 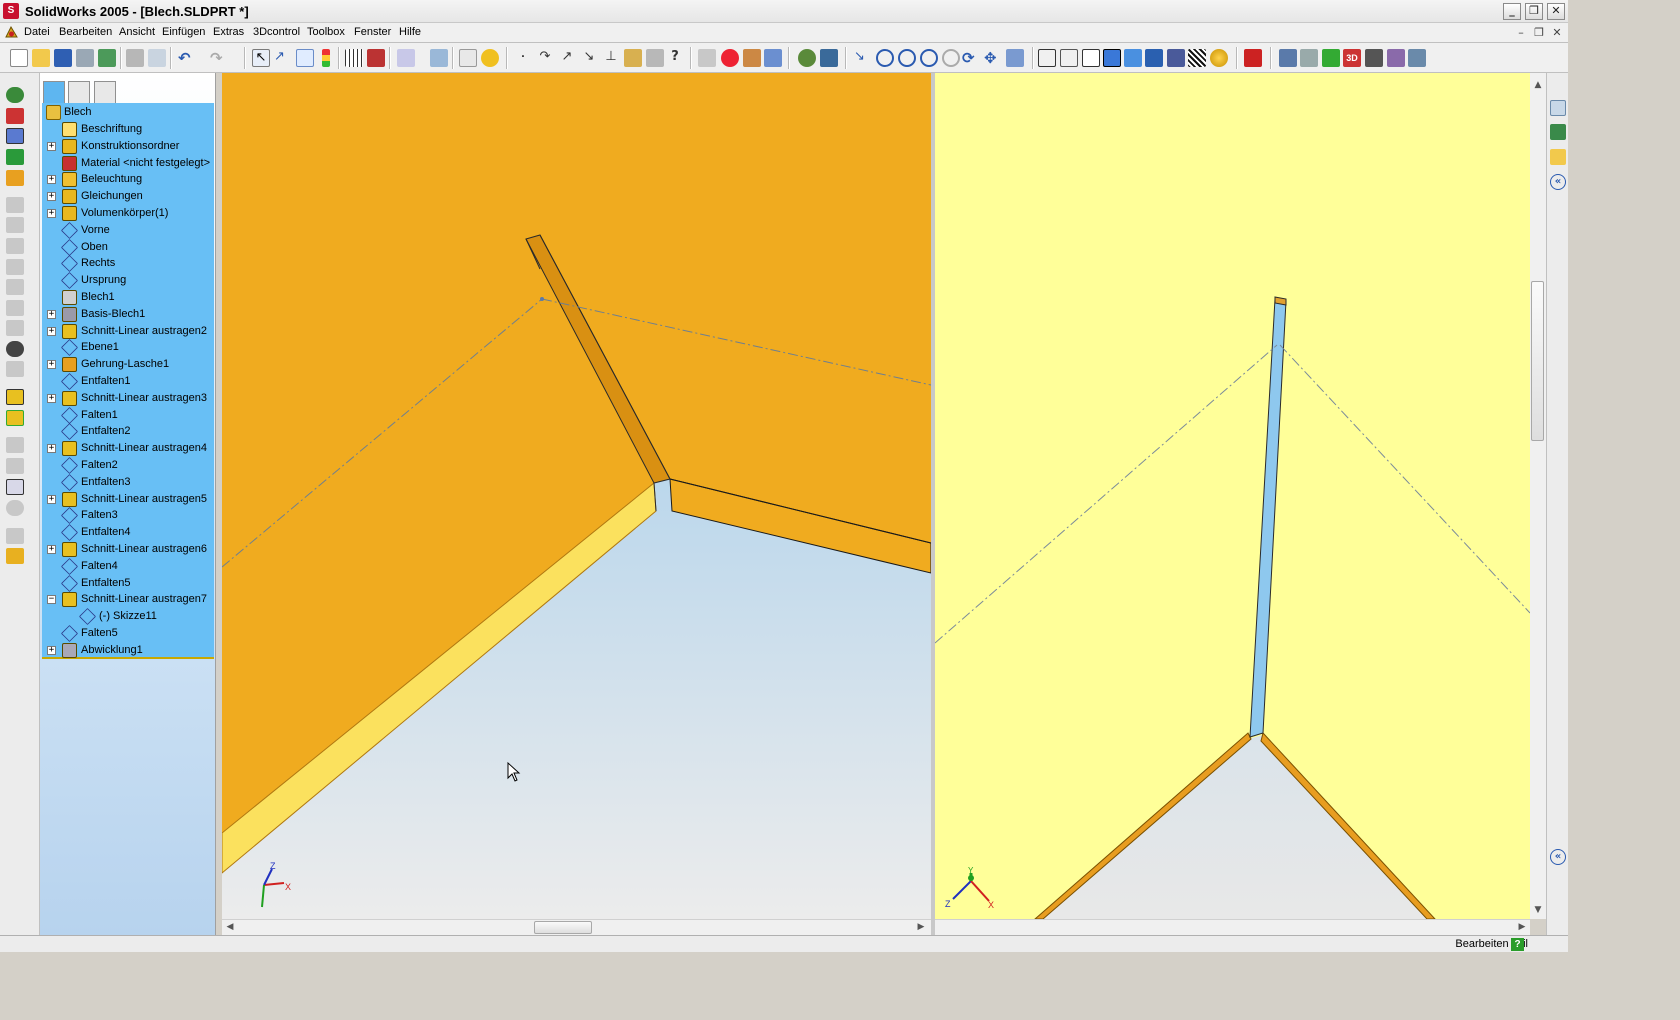 What do you see at coordinates (128, 549) in the screenshot?
I see `tree-item: + Schnitt-Linear austragen6` at bounding box center [128, 549].